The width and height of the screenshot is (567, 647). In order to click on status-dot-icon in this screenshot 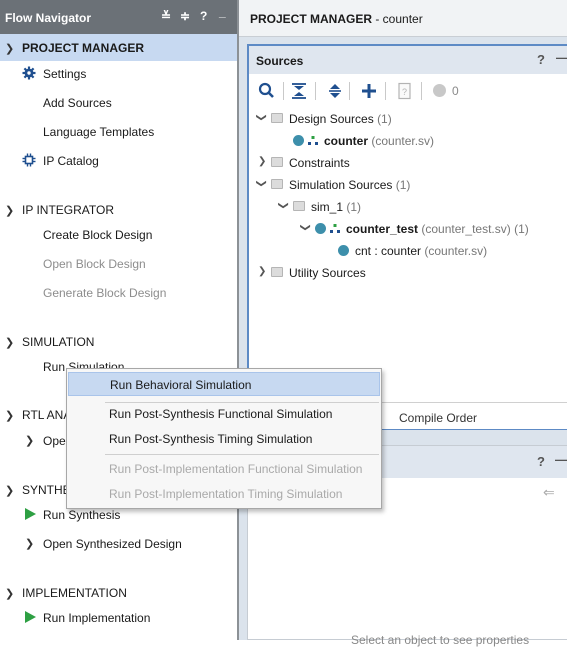, I will do `click(439, 90)`.